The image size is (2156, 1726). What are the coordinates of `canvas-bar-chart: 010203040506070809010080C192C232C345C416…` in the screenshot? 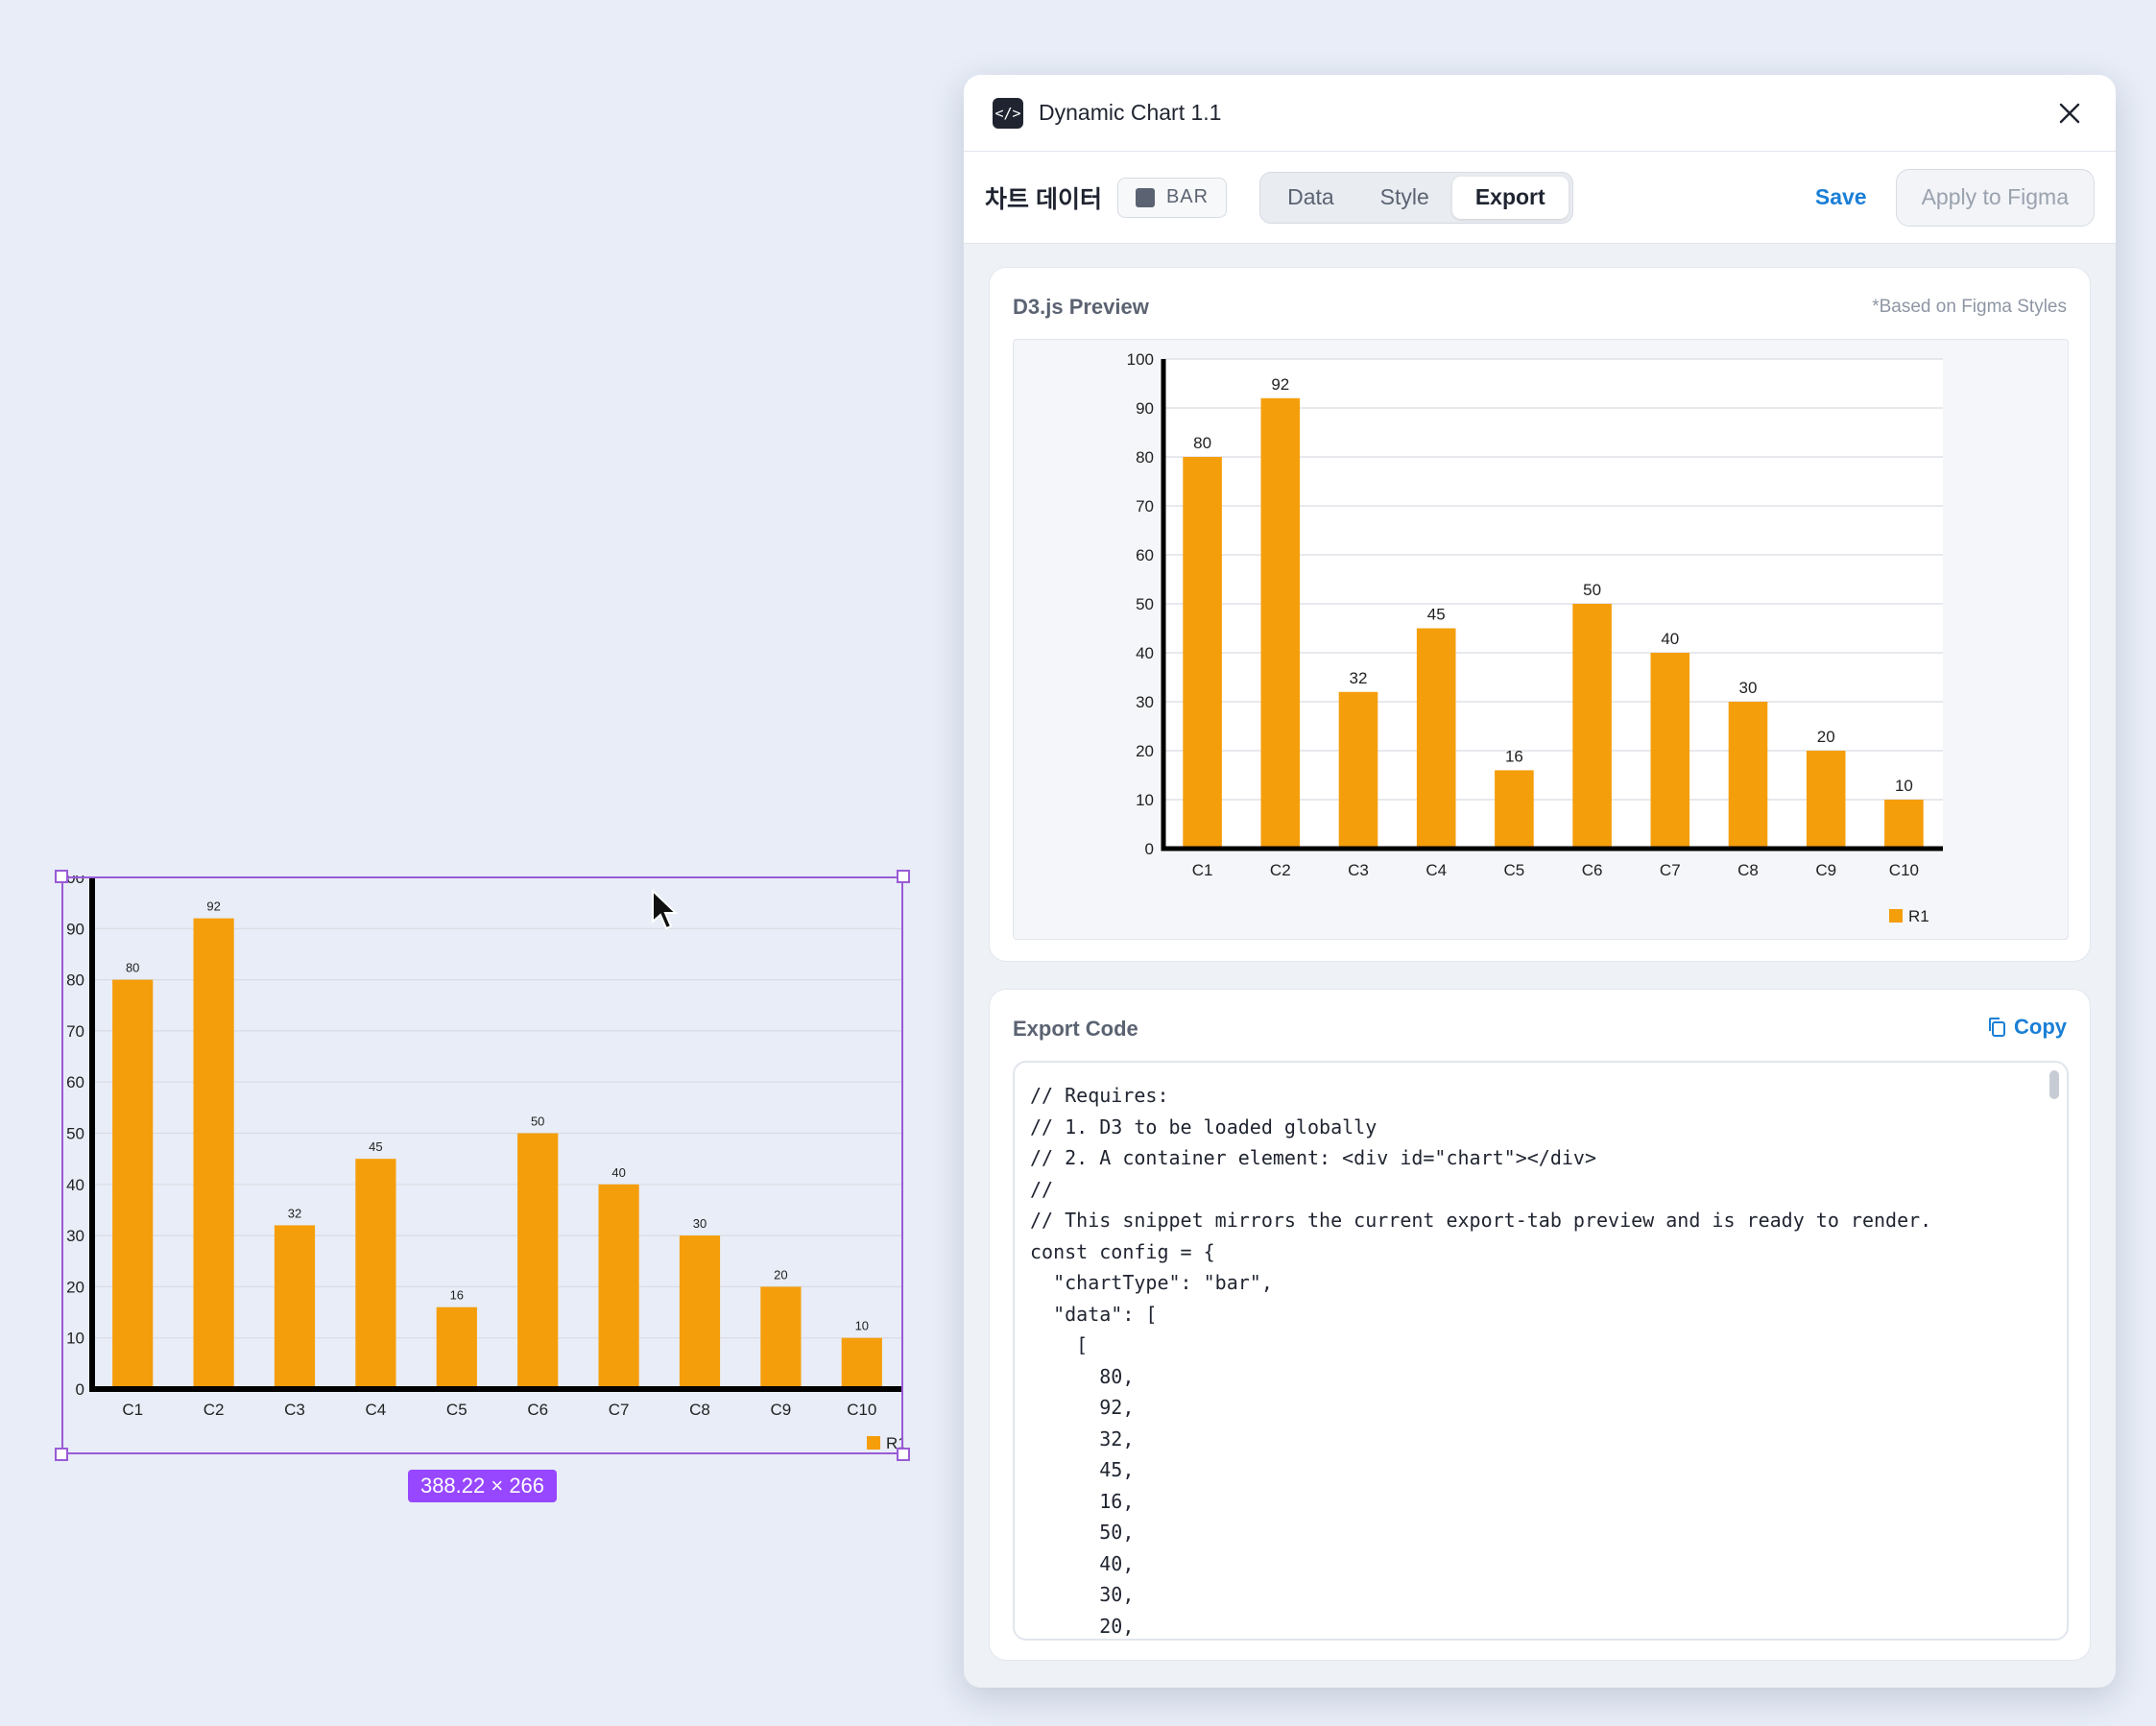 It's located at (482, 1166).